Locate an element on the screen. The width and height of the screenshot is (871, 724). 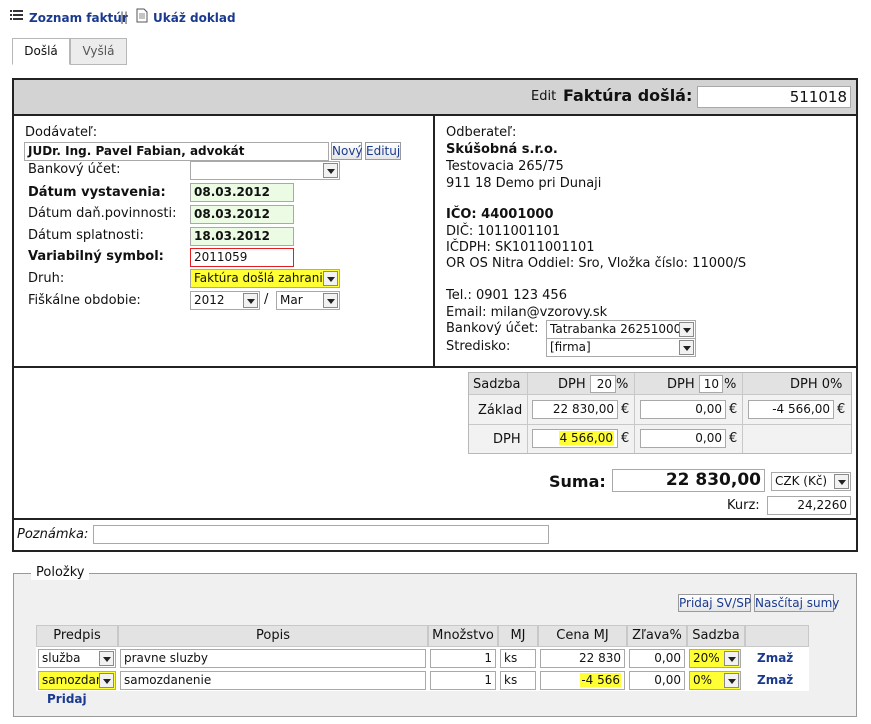
col-mnozstvo: Množstvo is located at coordinates (463, 636).